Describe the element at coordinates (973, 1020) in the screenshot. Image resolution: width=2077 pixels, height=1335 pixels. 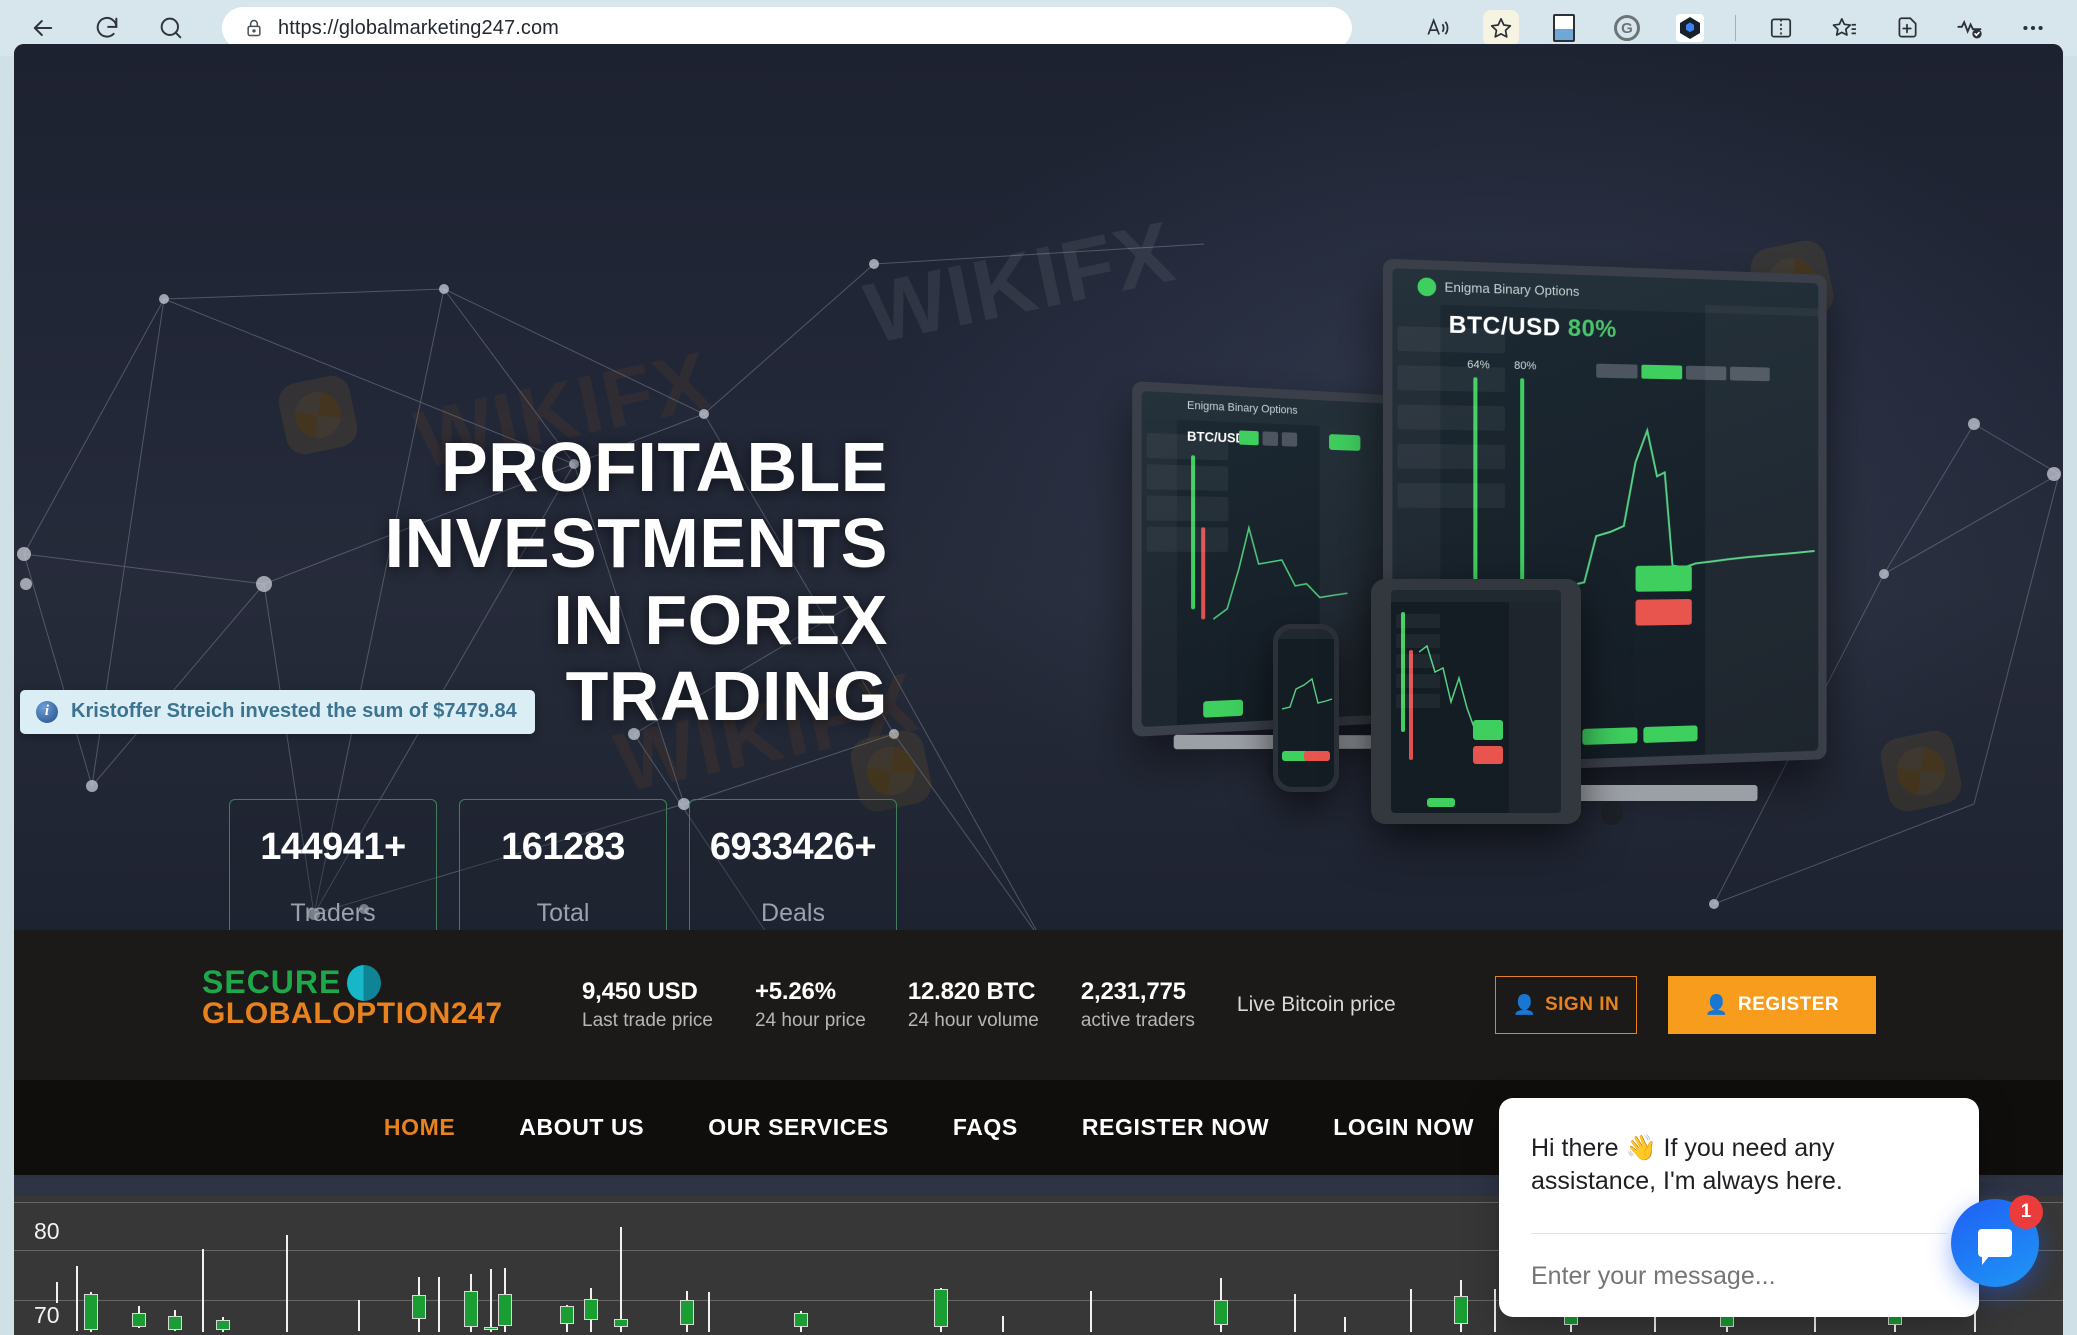
I see `ticker-label: 24 hour volume` at that location.